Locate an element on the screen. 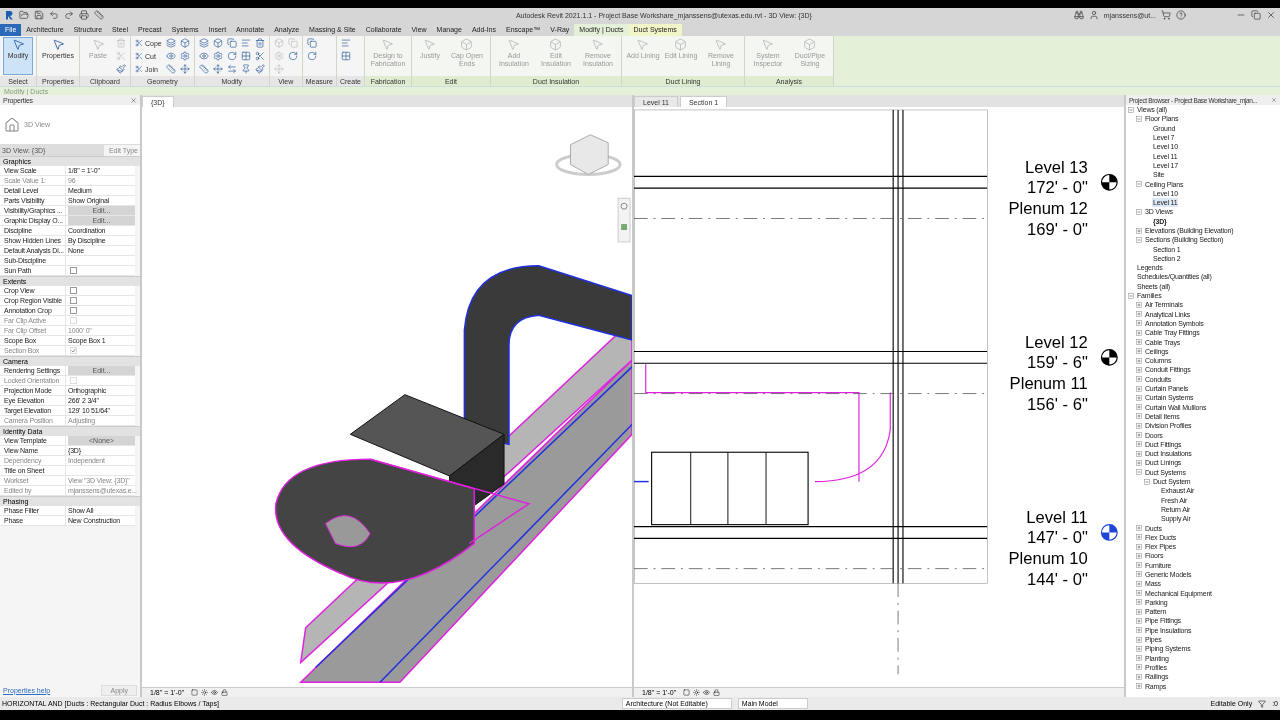 Image resolution: width=1280 pixels, height=720 pixels. undo-icon is located at coordinates (54, 15).